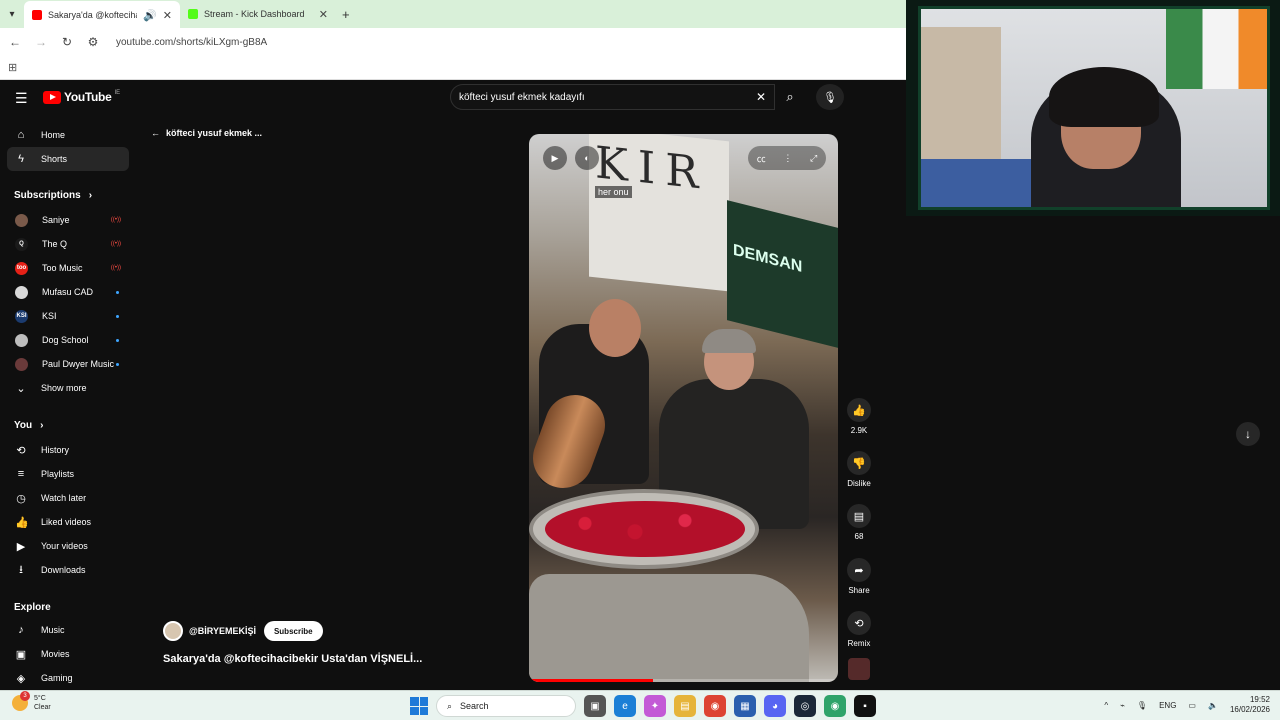 The image size is (1280, 720). Describe the element at coordinates (93, 42) in the screenshot. I see `site-info-icon: ⚙` at that location.